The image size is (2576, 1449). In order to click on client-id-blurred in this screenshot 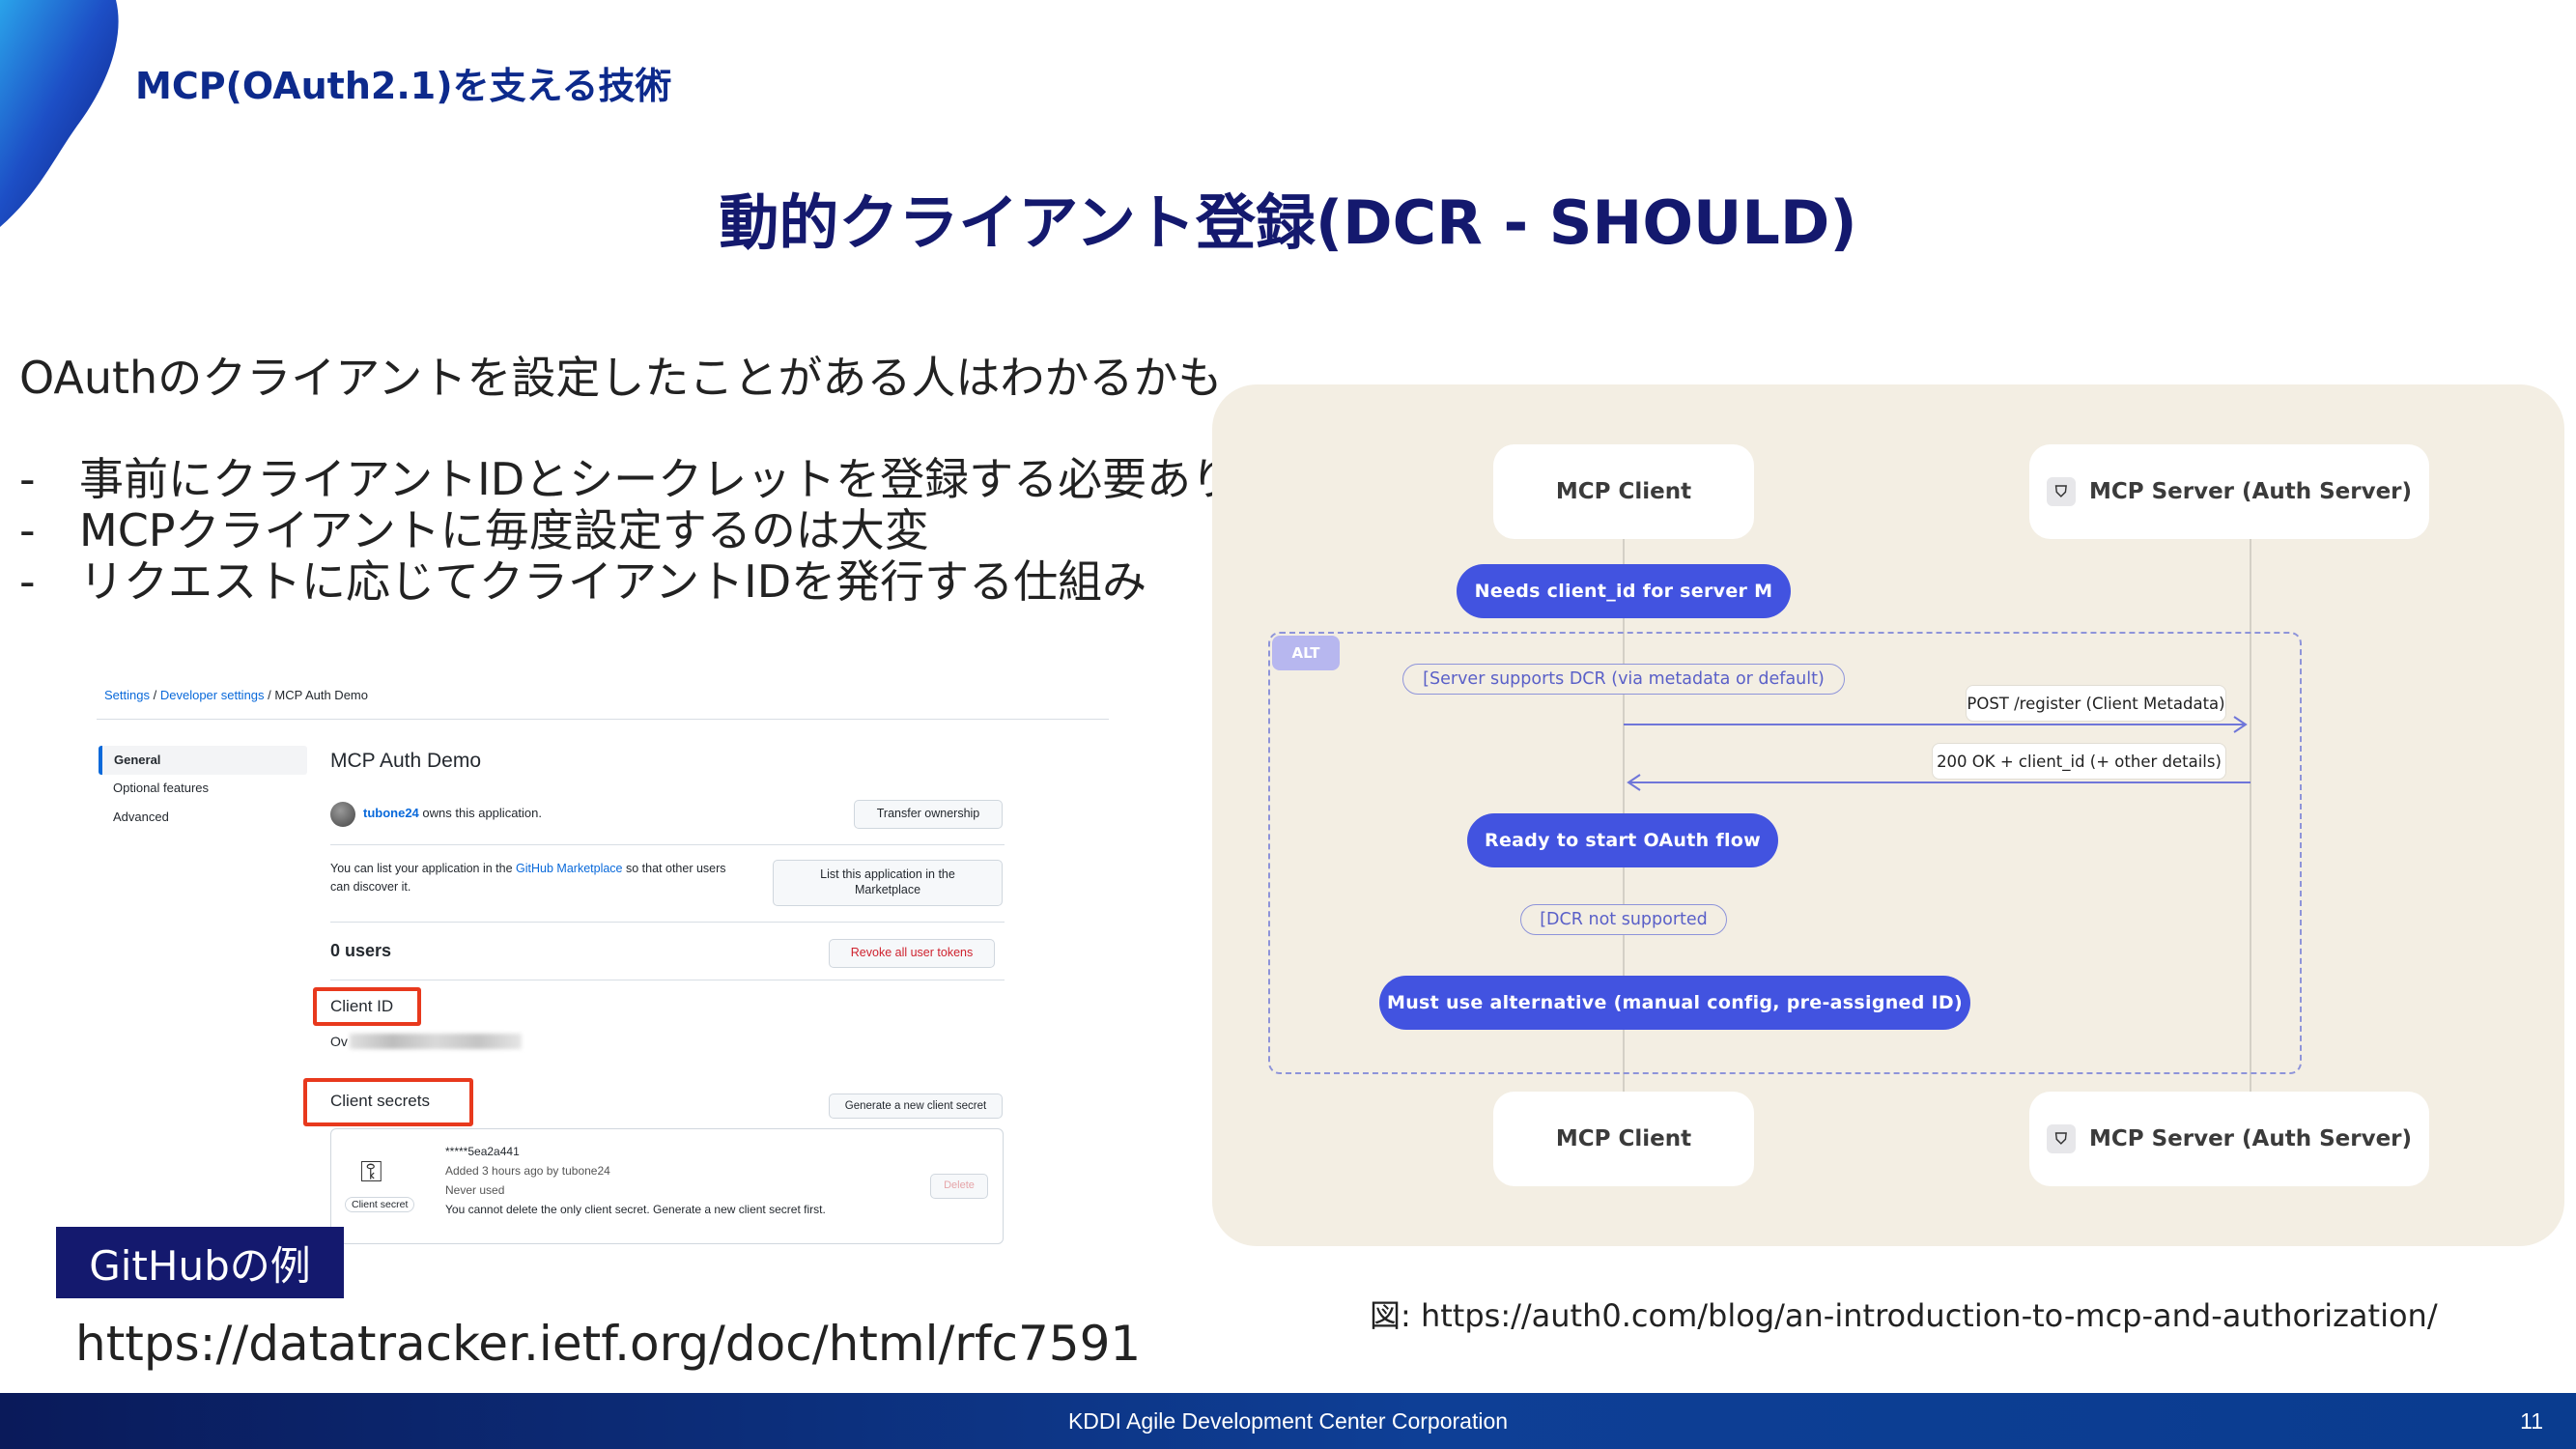, I will do `click(436, 1041)`.